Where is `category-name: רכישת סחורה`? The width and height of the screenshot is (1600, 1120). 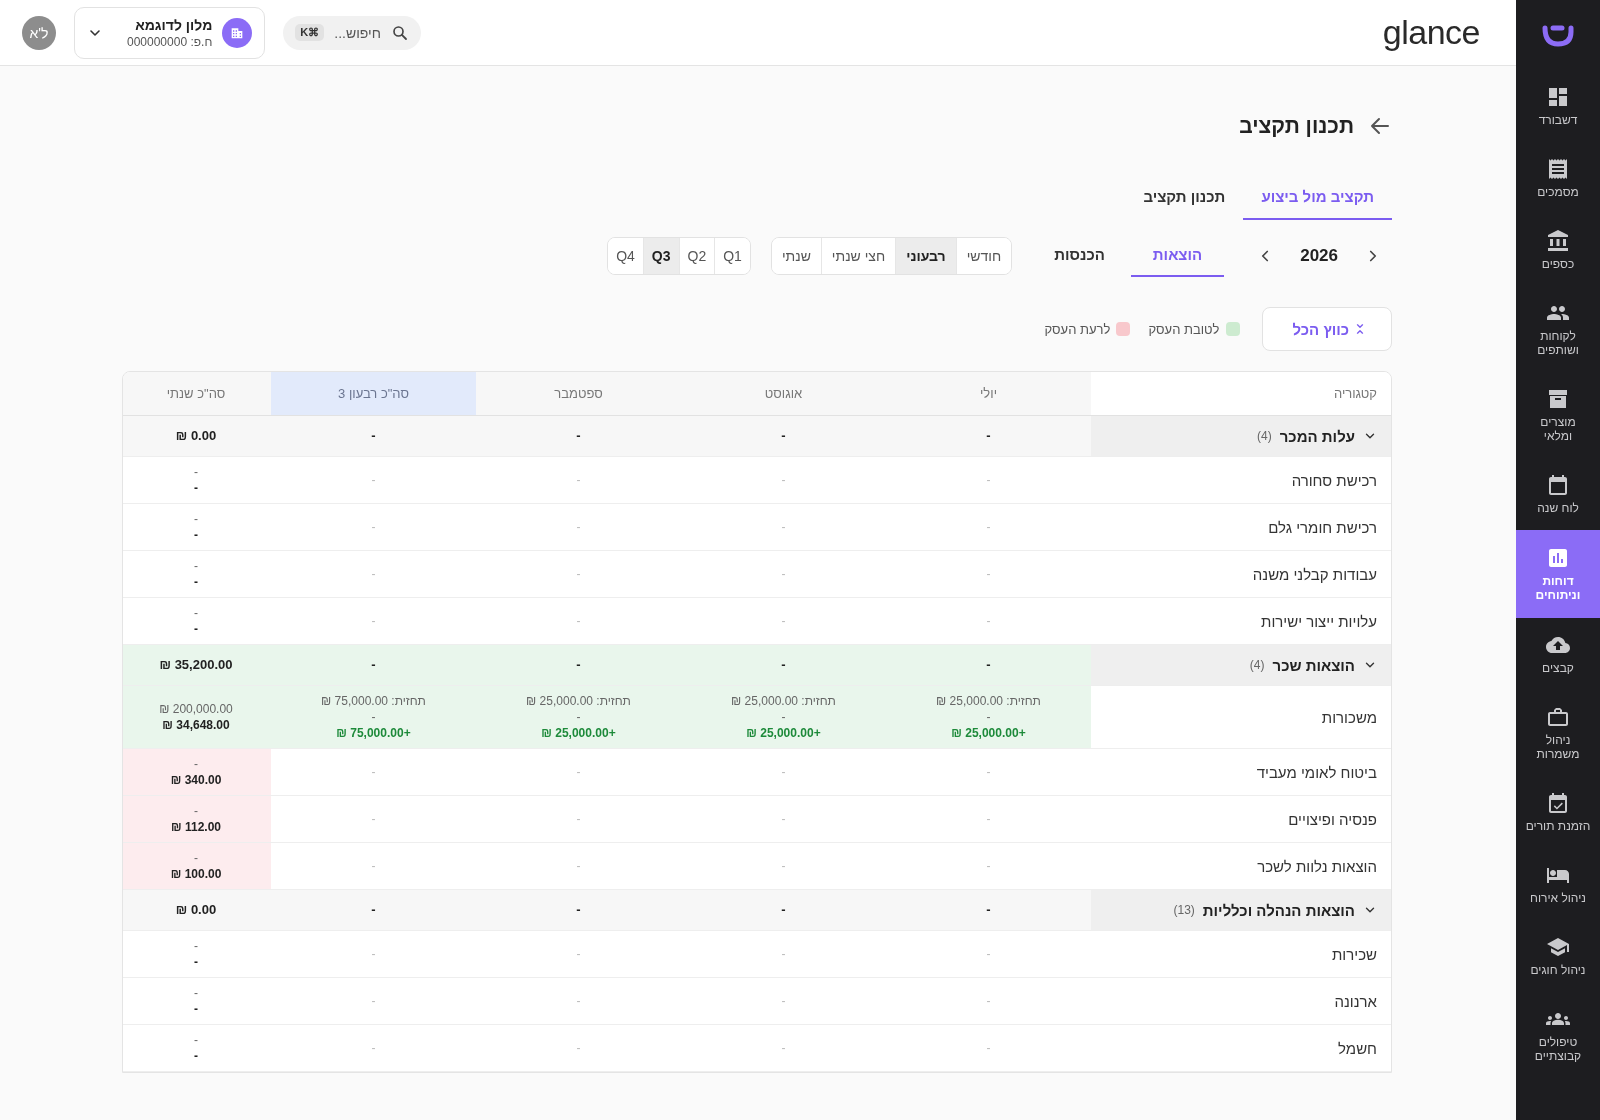
category-name: רכישת סחורה is located at coordinates (1334, 480).